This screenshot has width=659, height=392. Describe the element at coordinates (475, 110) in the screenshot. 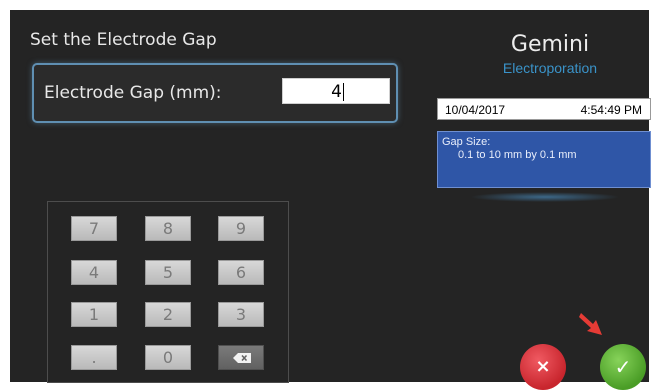

I see `date-text: 10/04/2017` at that location.